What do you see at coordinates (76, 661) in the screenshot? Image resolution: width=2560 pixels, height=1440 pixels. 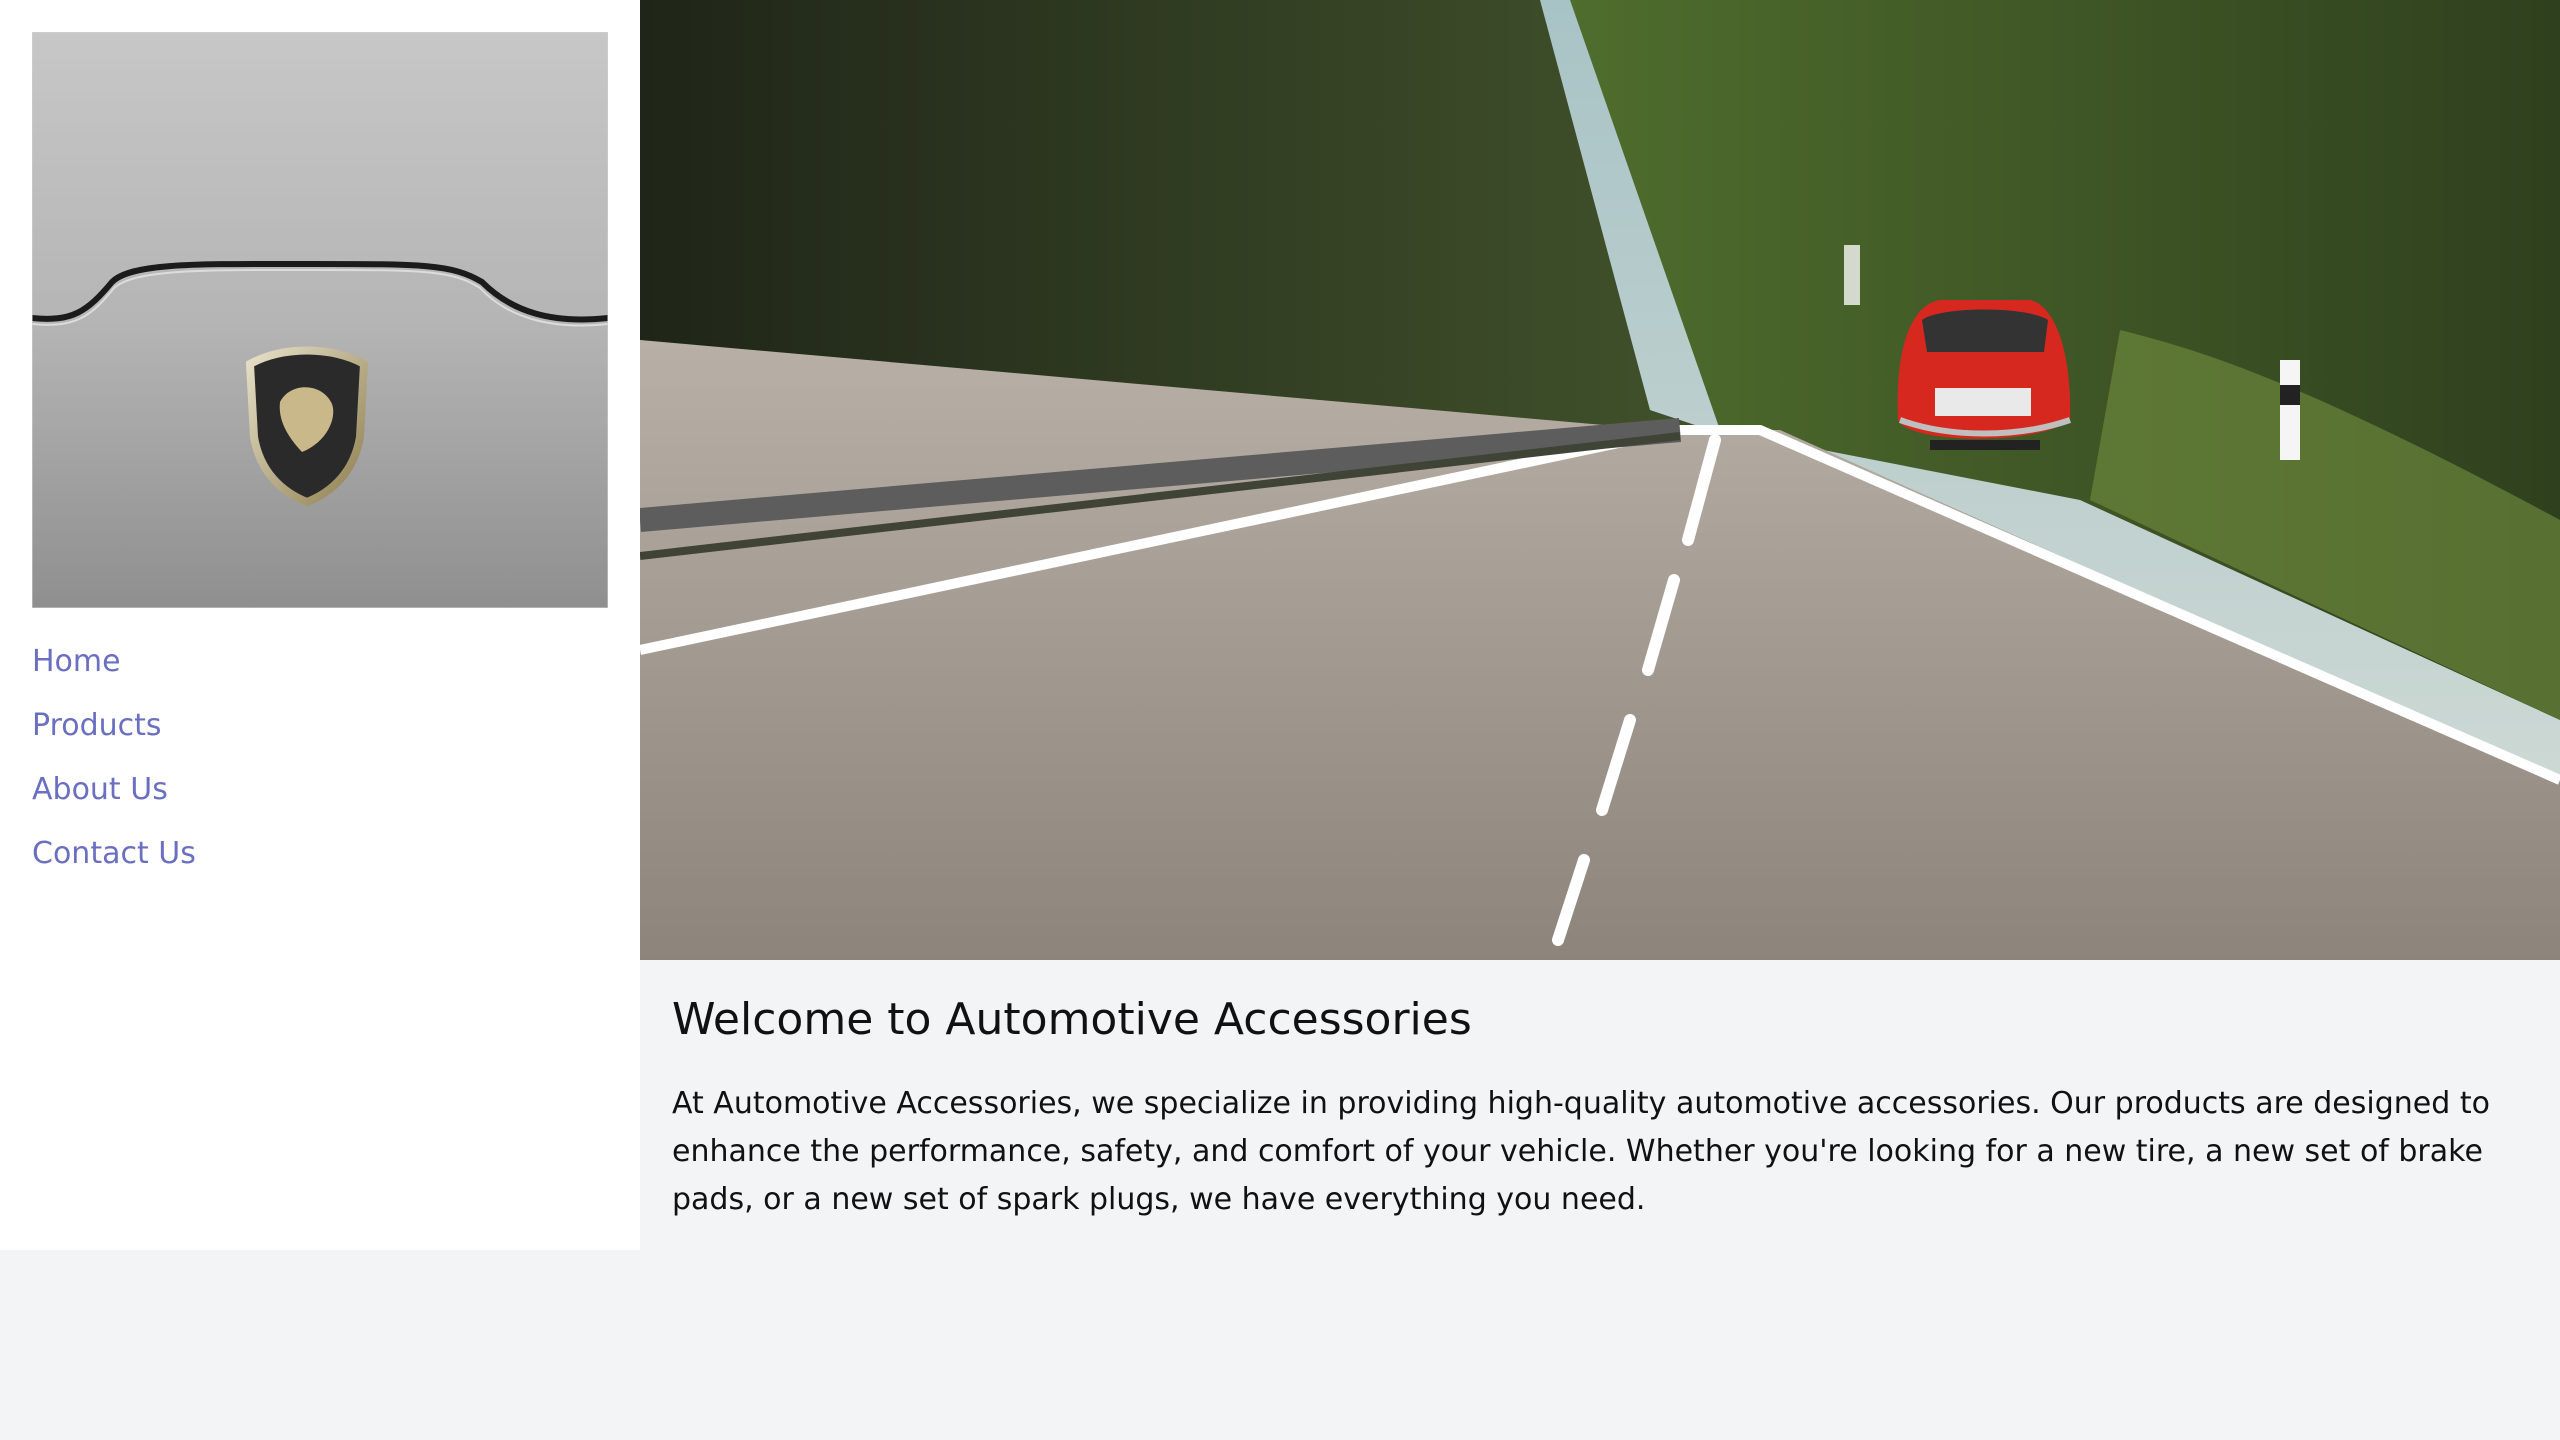 I see `nav-link-home: Home` at bounding box center [76, 661].